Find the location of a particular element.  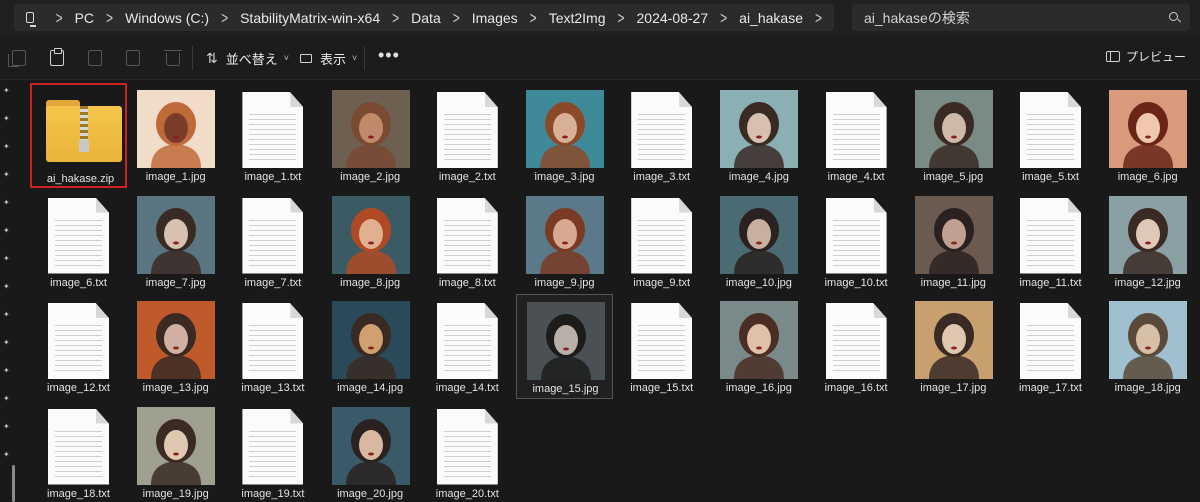

text-file-item: image_13.txt is located at coordinates (272, 346).